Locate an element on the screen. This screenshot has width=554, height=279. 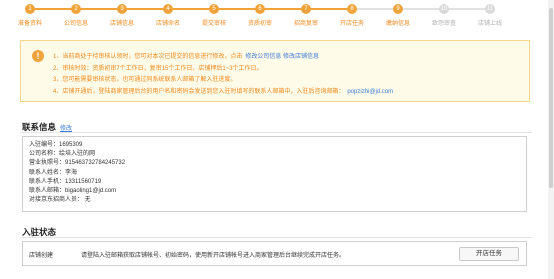
progress-step: 10 致怨审查 is located at coordinates (444, 15).